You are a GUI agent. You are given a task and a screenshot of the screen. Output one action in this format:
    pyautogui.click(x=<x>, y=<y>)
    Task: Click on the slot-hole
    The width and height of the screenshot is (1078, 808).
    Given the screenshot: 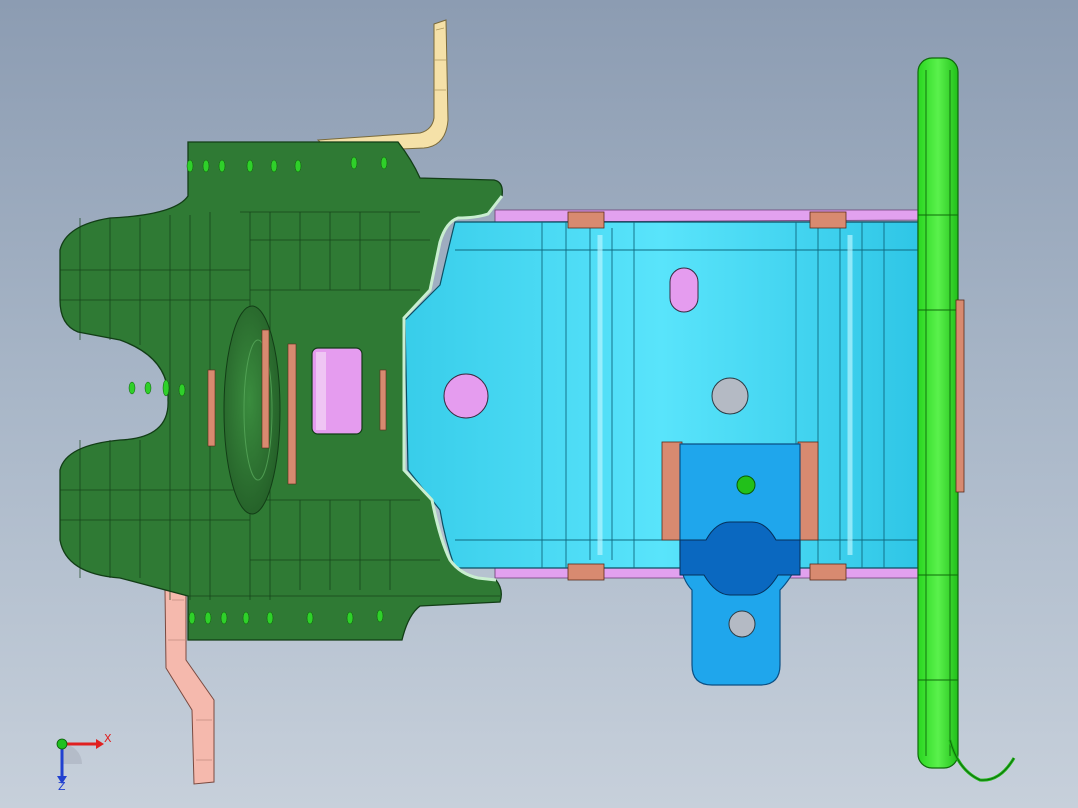 What is the action you would take?
    pyautogui.click(x=684, y=290)
    